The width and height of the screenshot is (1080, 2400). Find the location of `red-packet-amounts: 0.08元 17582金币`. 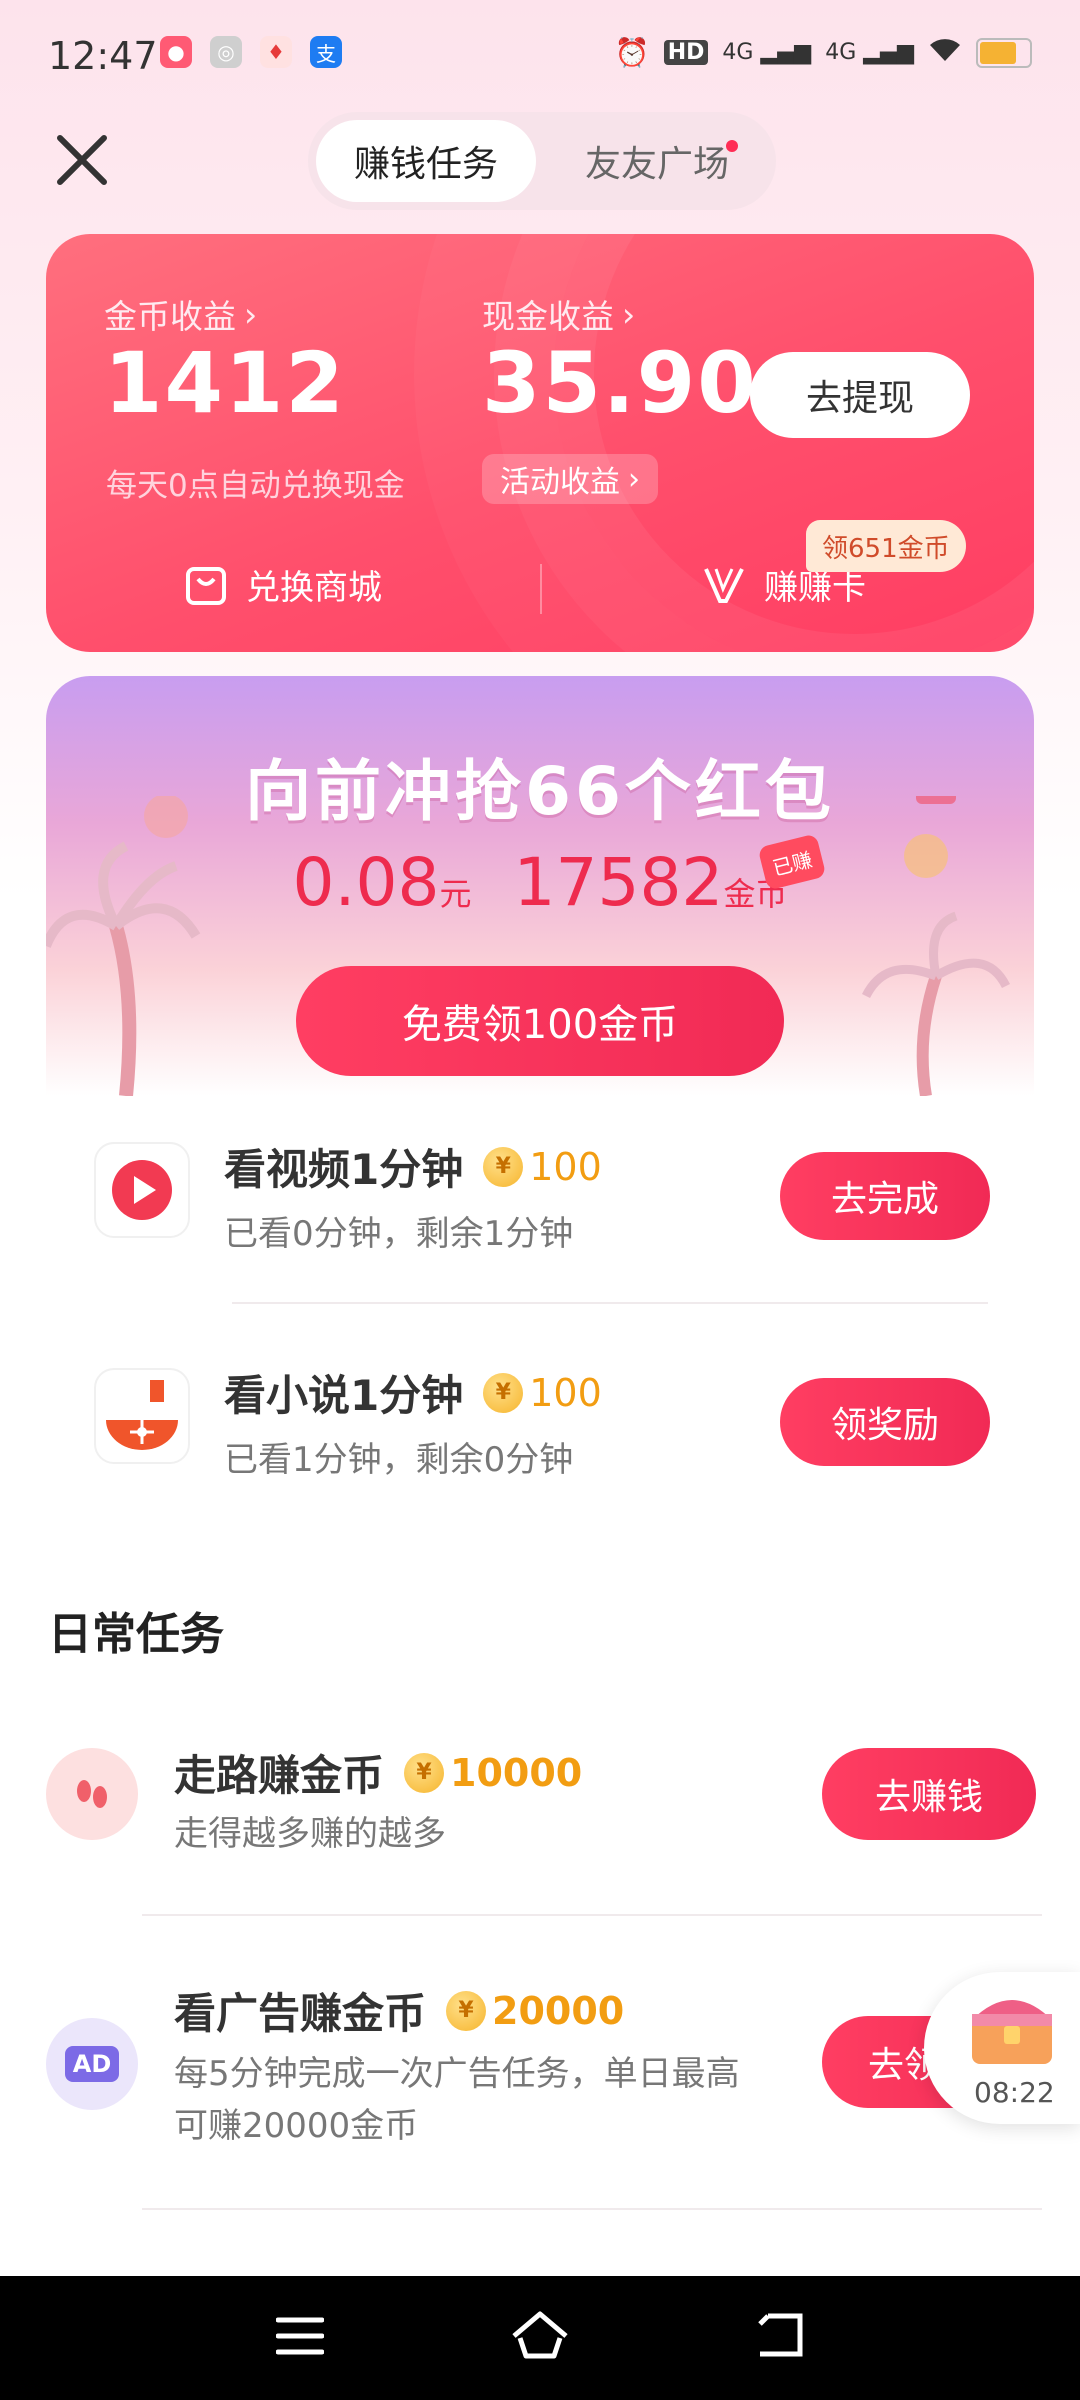

red-packet-amounts: 0.08元 17582金币 is located at coordinates (540, 882).